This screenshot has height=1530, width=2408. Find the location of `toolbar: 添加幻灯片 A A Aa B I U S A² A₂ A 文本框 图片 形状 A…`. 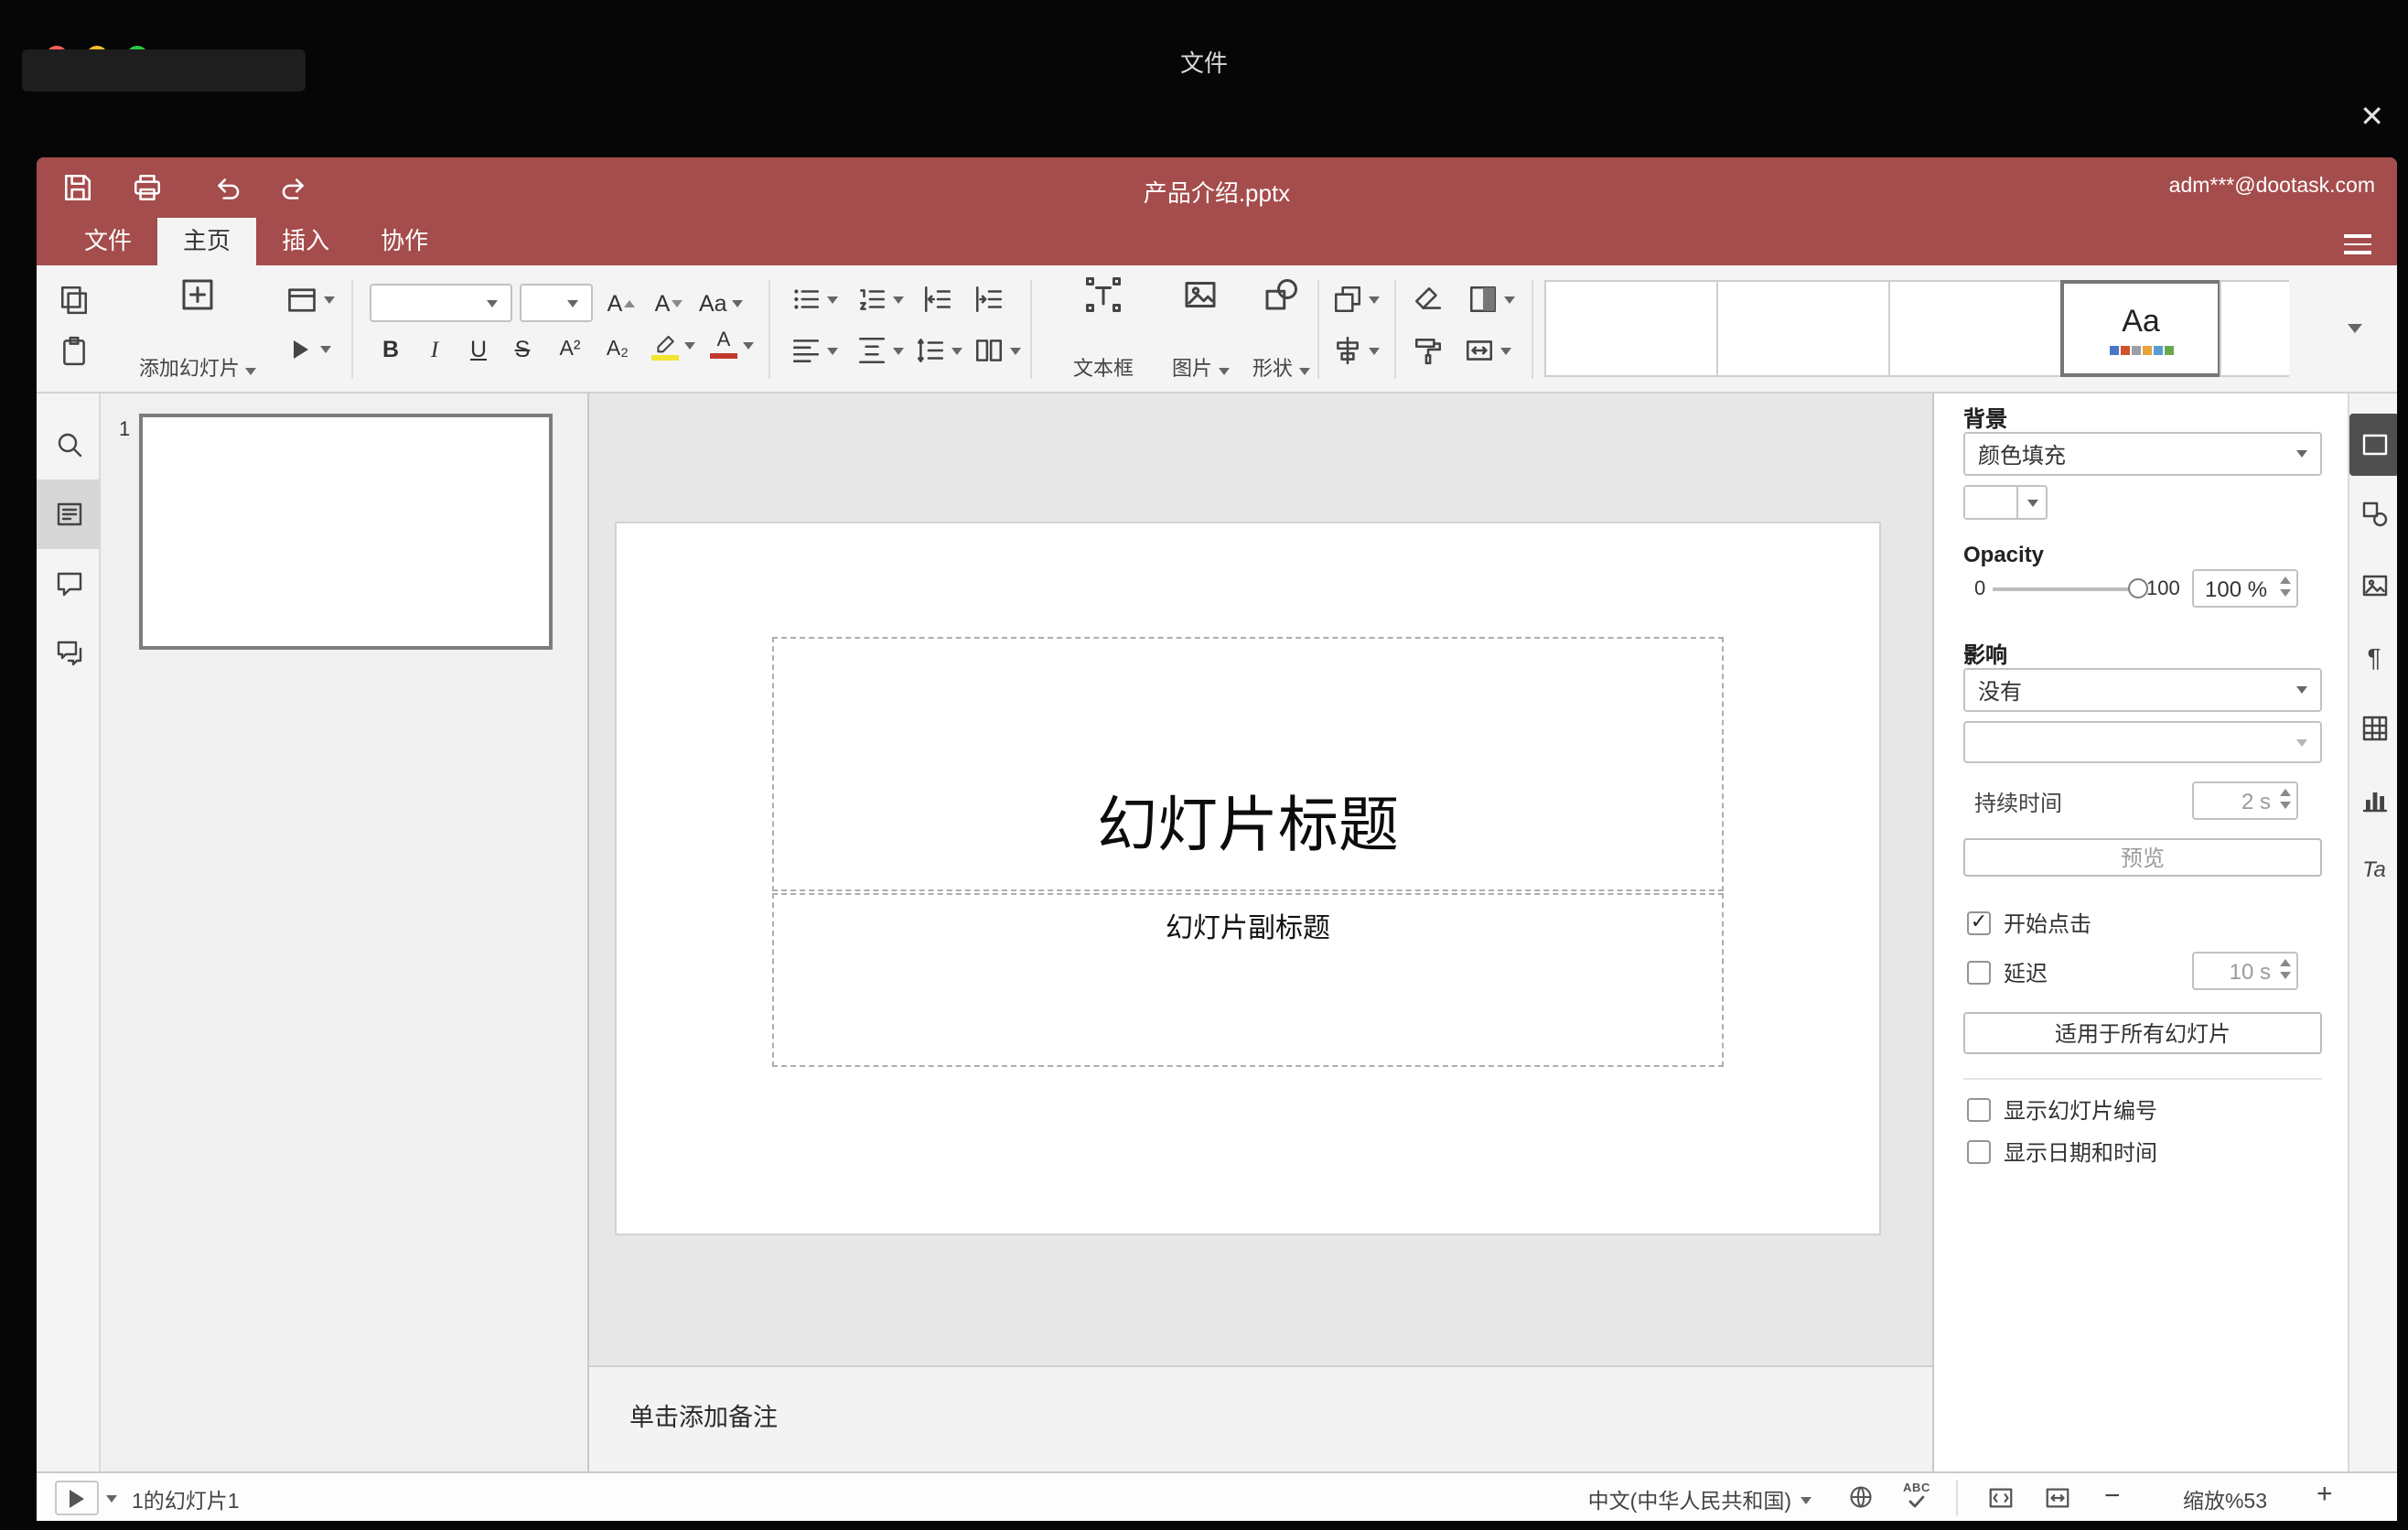

toolbar: 添加幻灯片 A A Aa B I U S A² A₂ A 文本框 图片 形状 A… is located at coordinates (1217, 329).